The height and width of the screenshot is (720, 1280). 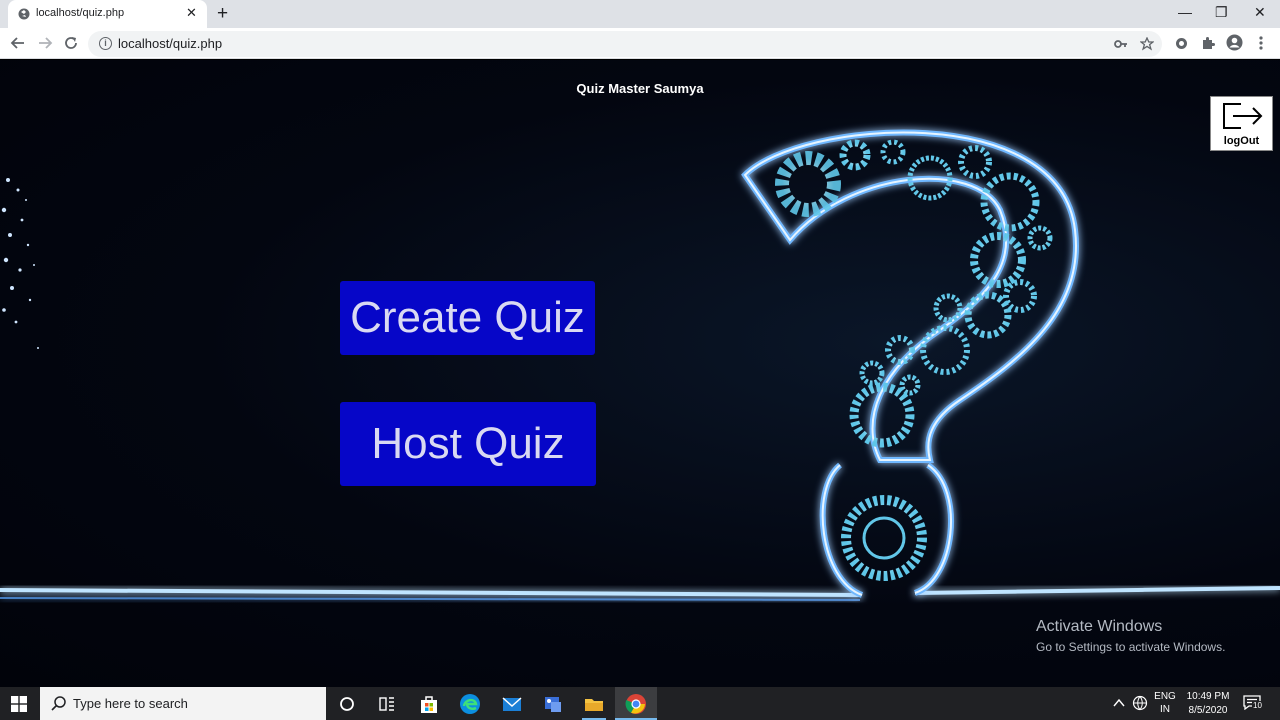 I want to click on app-icon, so click(x=553, y=704).